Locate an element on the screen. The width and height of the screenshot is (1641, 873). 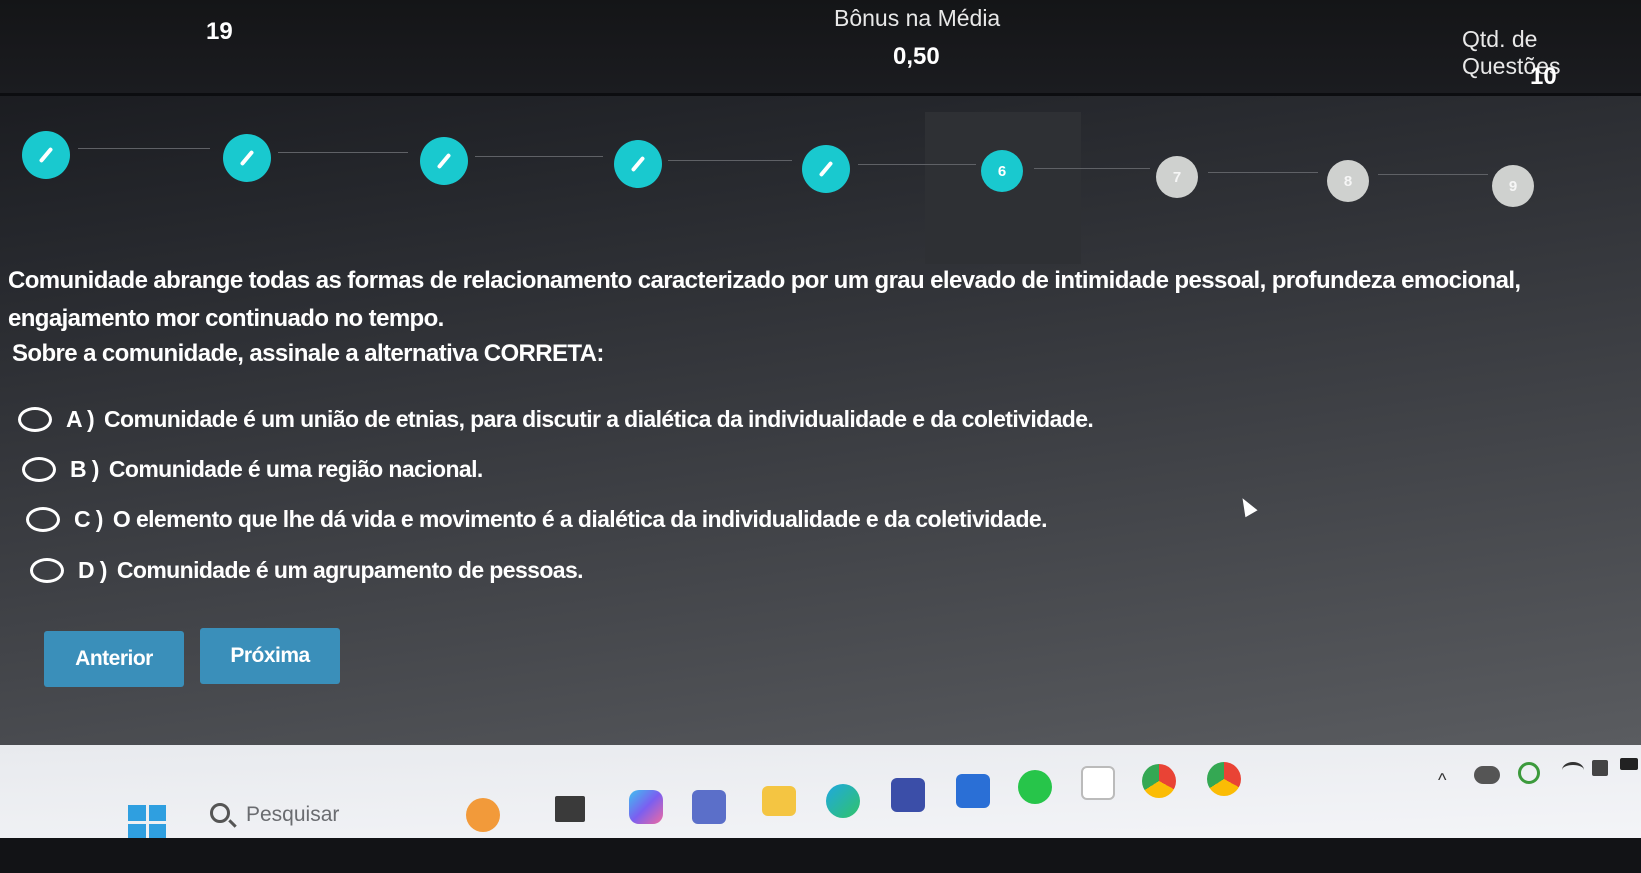
whatsapp-icon is located at coordinates (1035, 787).